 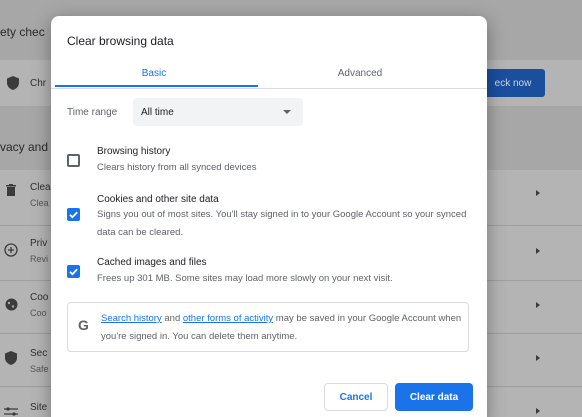 What do you see at coordinates (39, 369) in the screenshot?
I see `bg-row-sub-security: Safe` at bounding box center [39, 369].